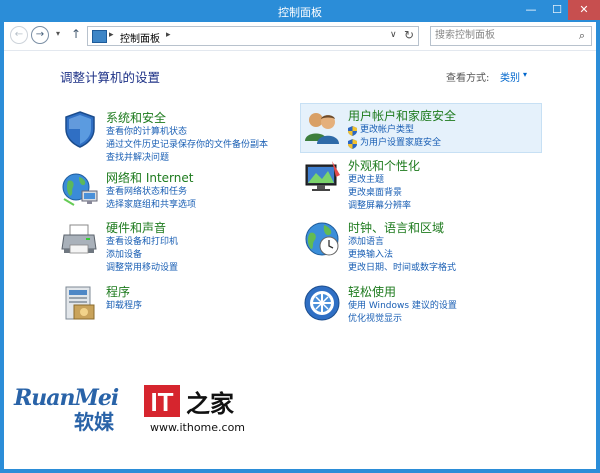 The image size is (600, 473). I want to click on search-box: ⌕, so click(511, 36).